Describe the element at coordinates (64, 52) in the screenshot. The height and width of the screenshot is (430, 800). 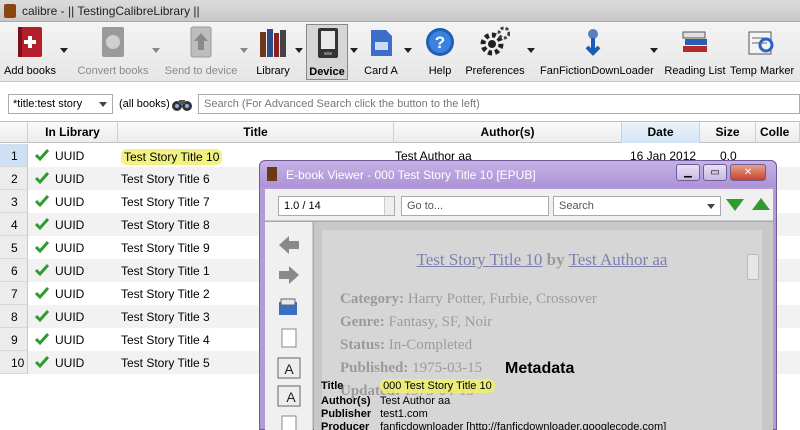
I see `add-books-dropdown` at that location.